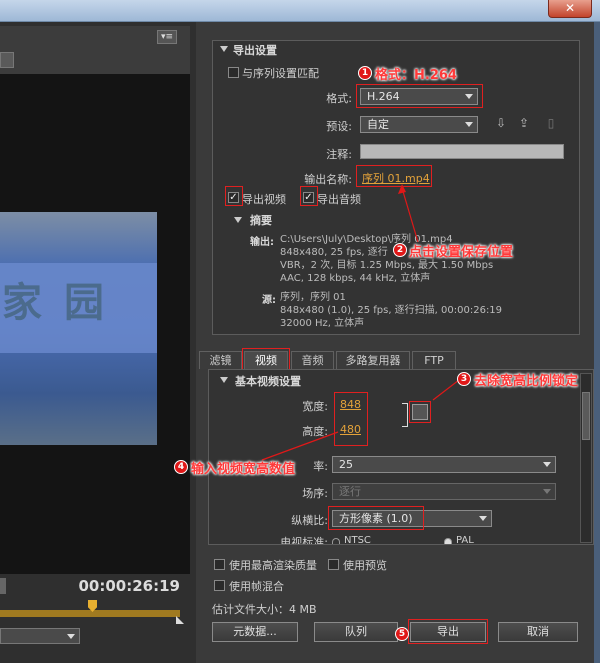  I want to click on scrollbar-thumb, so click(586, 416).